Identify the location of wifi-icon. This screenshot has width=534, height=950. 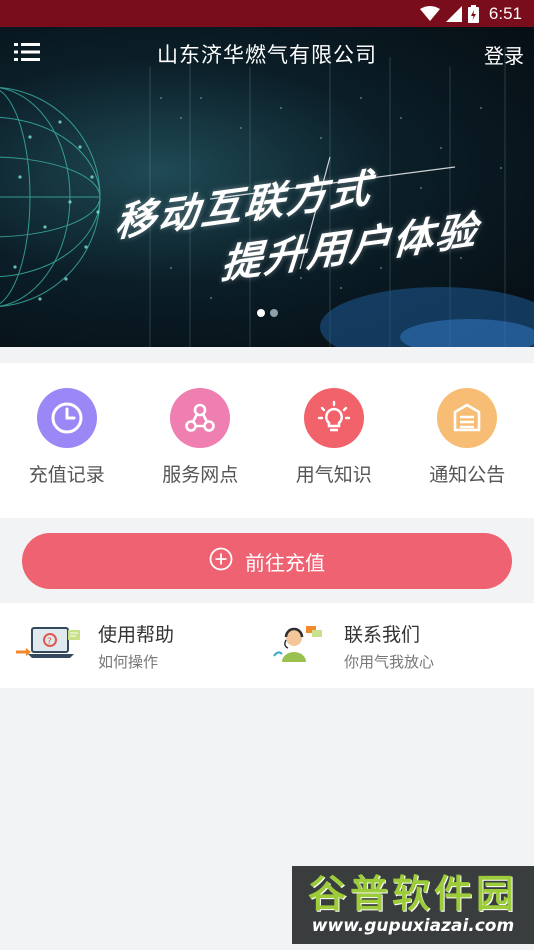
(429, 13).